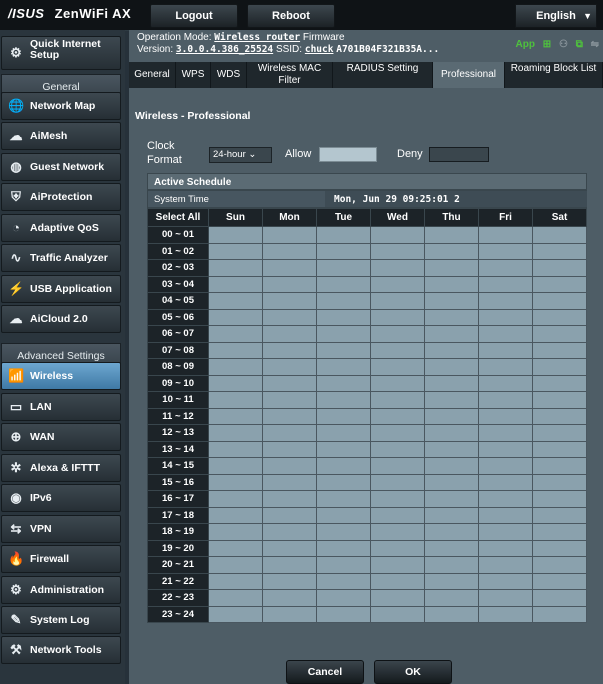 This screenshot has height=684, width=603. I want to click on hour-label: 19 ~ 20, so click(178, 548).